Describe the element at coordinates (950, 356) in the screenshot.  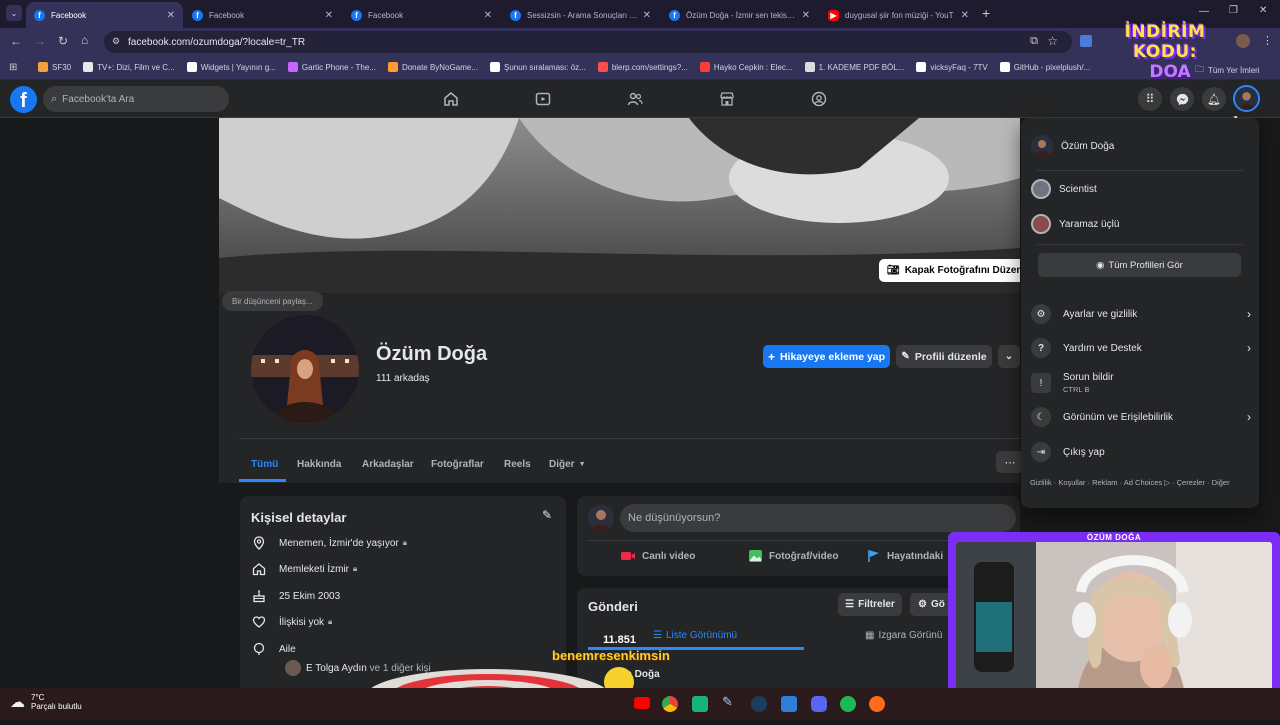
I see `edit-profile-label: Profili düzenle` at that location.